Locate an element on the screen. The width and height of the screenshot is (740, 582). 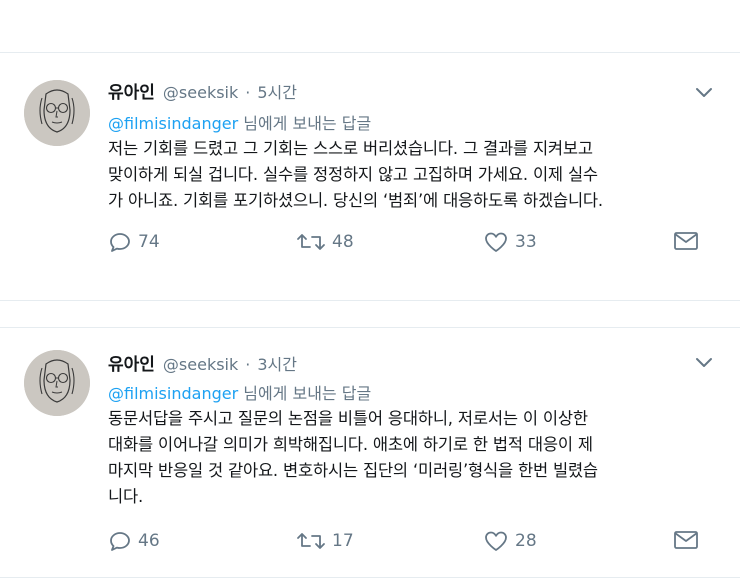
retweet-button: 48 is located at coordinates (325, 242).